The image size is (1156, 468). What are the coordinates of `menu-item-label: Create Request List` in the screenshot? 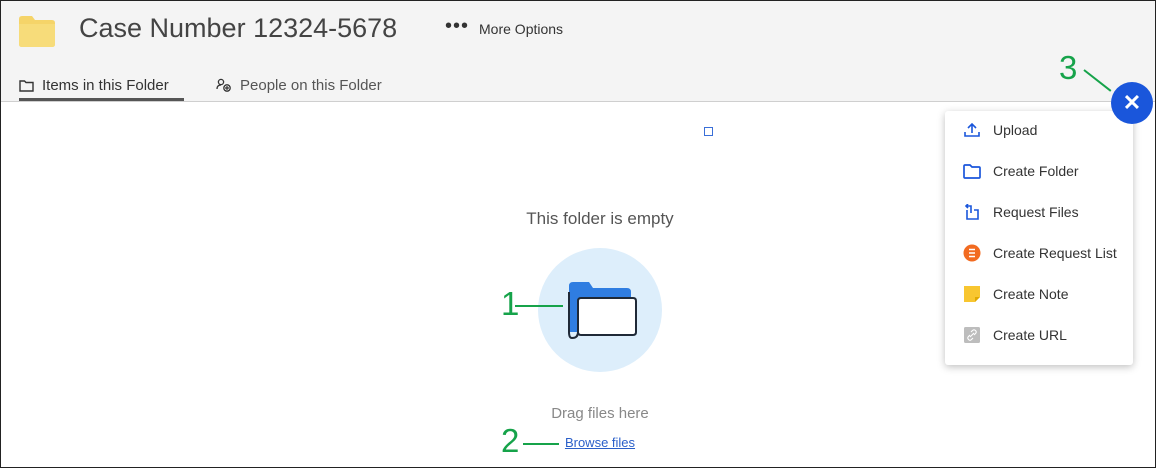 It's located at (1055, 253).